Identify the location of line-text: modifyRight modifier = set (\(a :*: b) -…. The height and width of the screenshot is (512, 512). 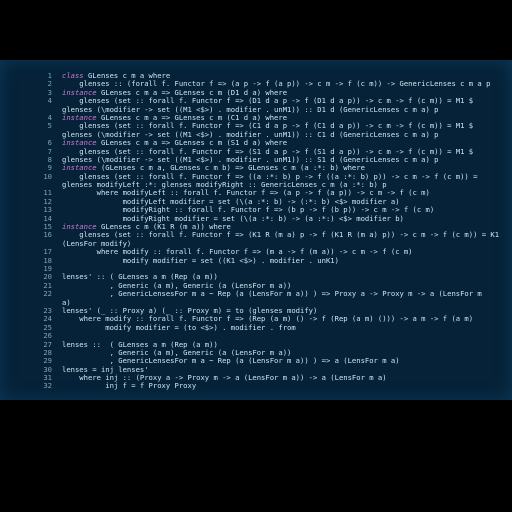
(285, 219).